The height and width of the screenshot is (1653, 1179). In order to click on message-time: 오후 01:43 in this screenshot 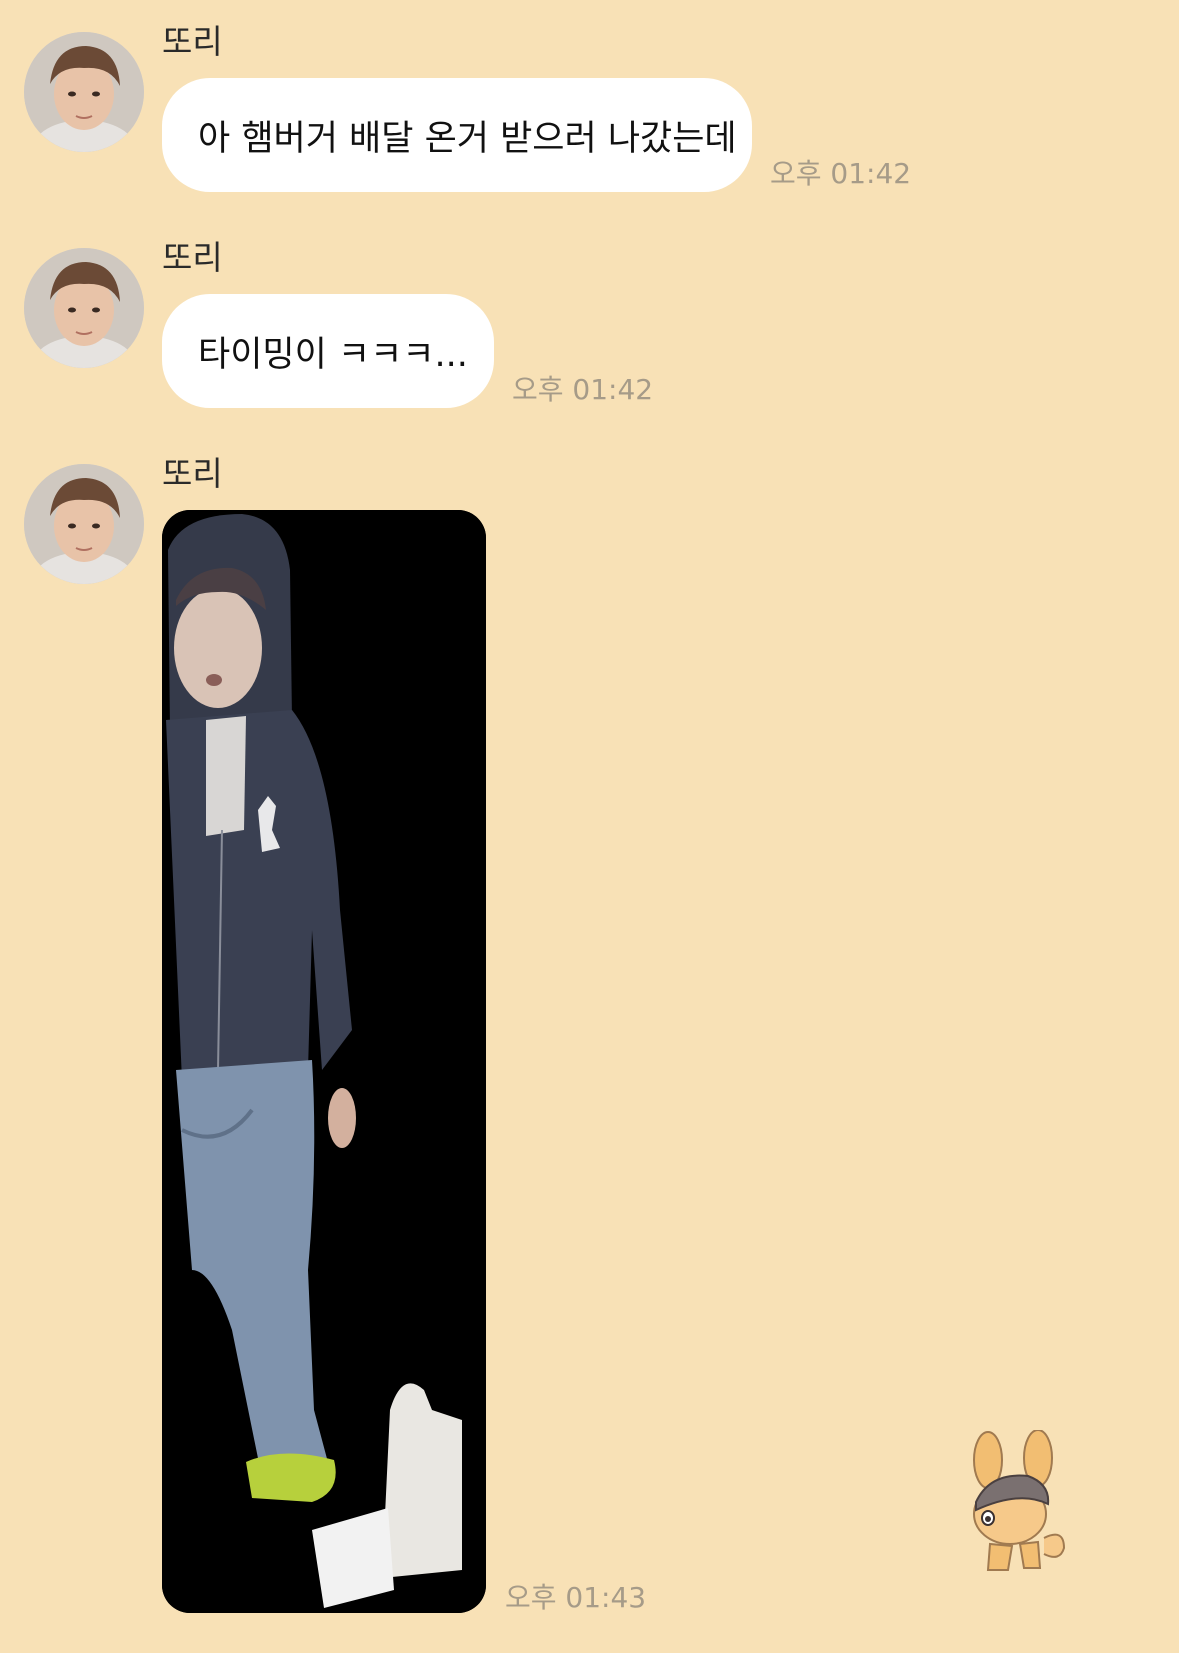, I will do `click(576, 1597)`.